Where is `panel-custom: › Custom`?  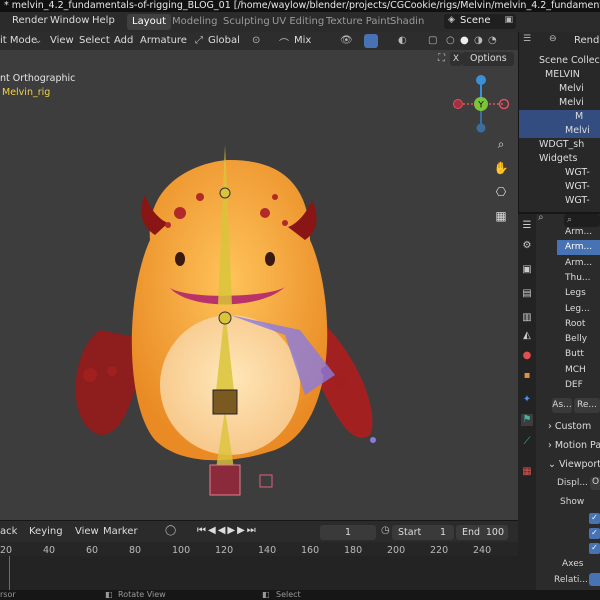
panel-custom: › Custom is located at coordinates (574, 427).